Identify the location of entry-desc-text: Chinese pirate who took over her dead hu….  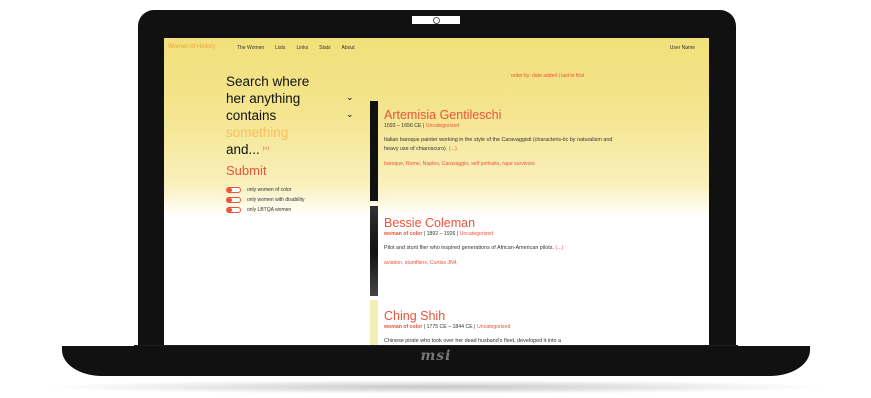
(472, 341).